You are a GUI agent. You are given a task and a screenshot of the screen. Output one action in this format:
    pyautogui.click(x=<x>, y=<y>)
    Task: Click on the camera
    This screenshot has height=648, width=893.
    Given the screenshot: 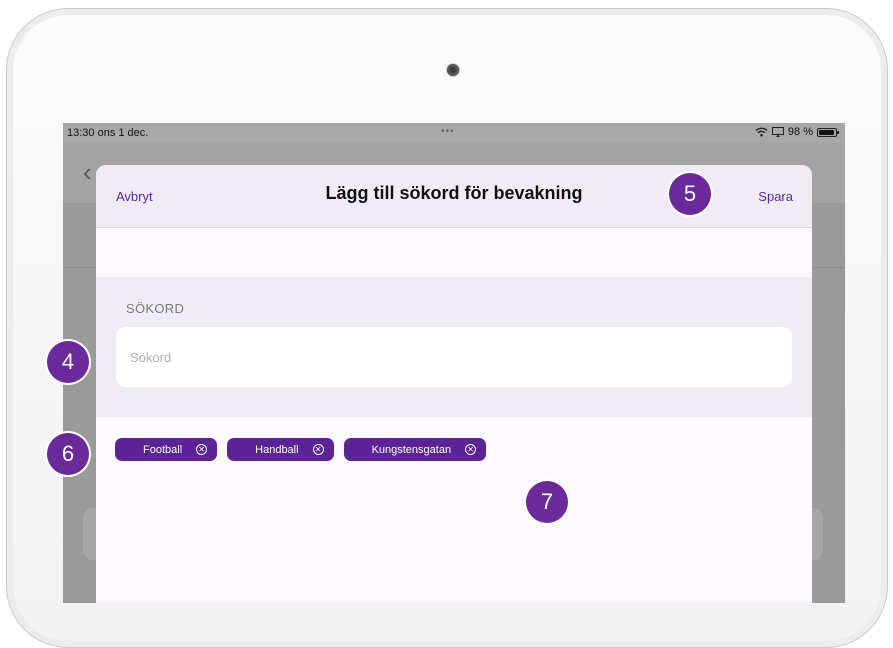 What is the action you would take?
    pyautogui.click(x=453, y=70)
    